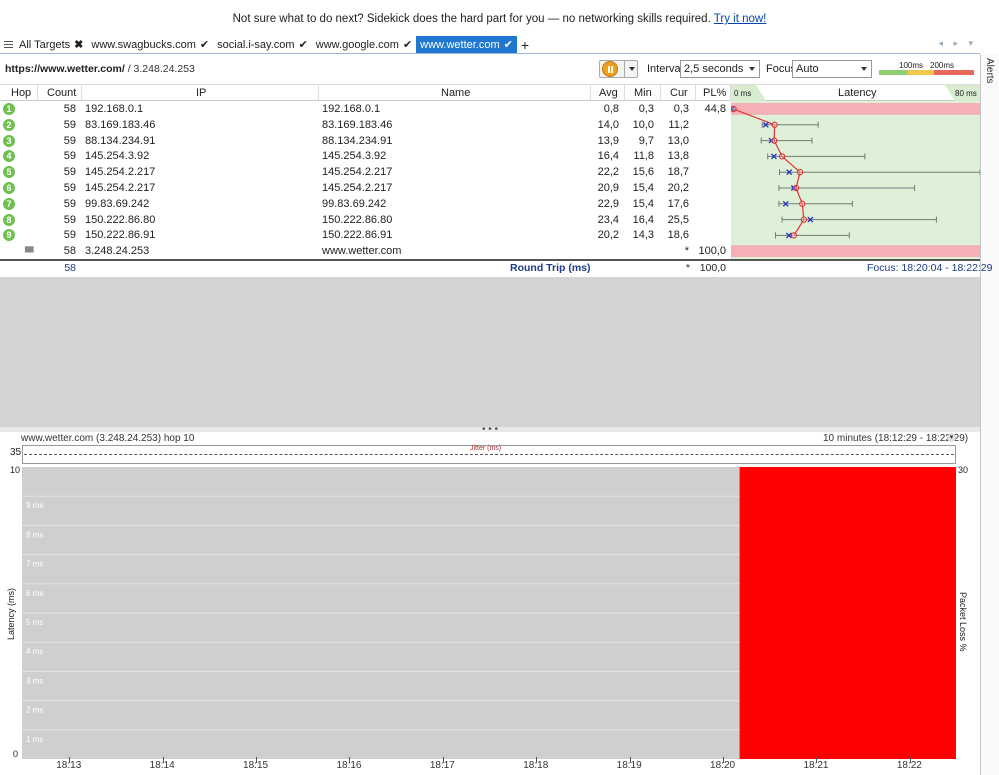 The width and height of the screenshot is (999, 775). What do you see at coordinates (357, 235) in the screenshot?
I see `cell-name: 150.222.86.91` at bounding box center [357, 235].